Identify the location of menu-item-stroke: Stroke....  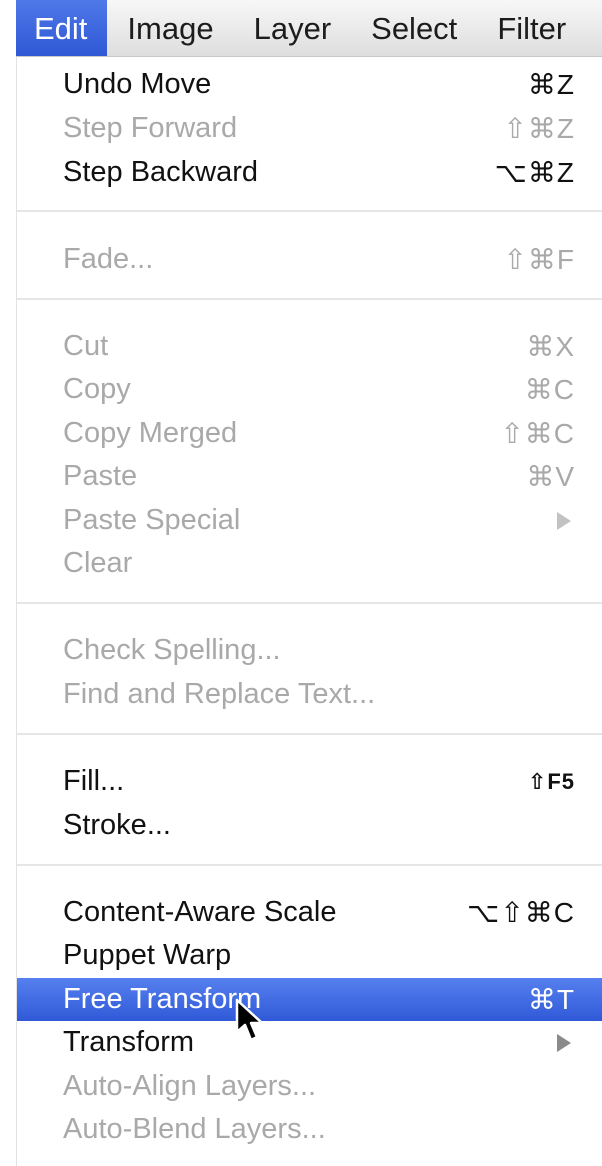
(309, 825).